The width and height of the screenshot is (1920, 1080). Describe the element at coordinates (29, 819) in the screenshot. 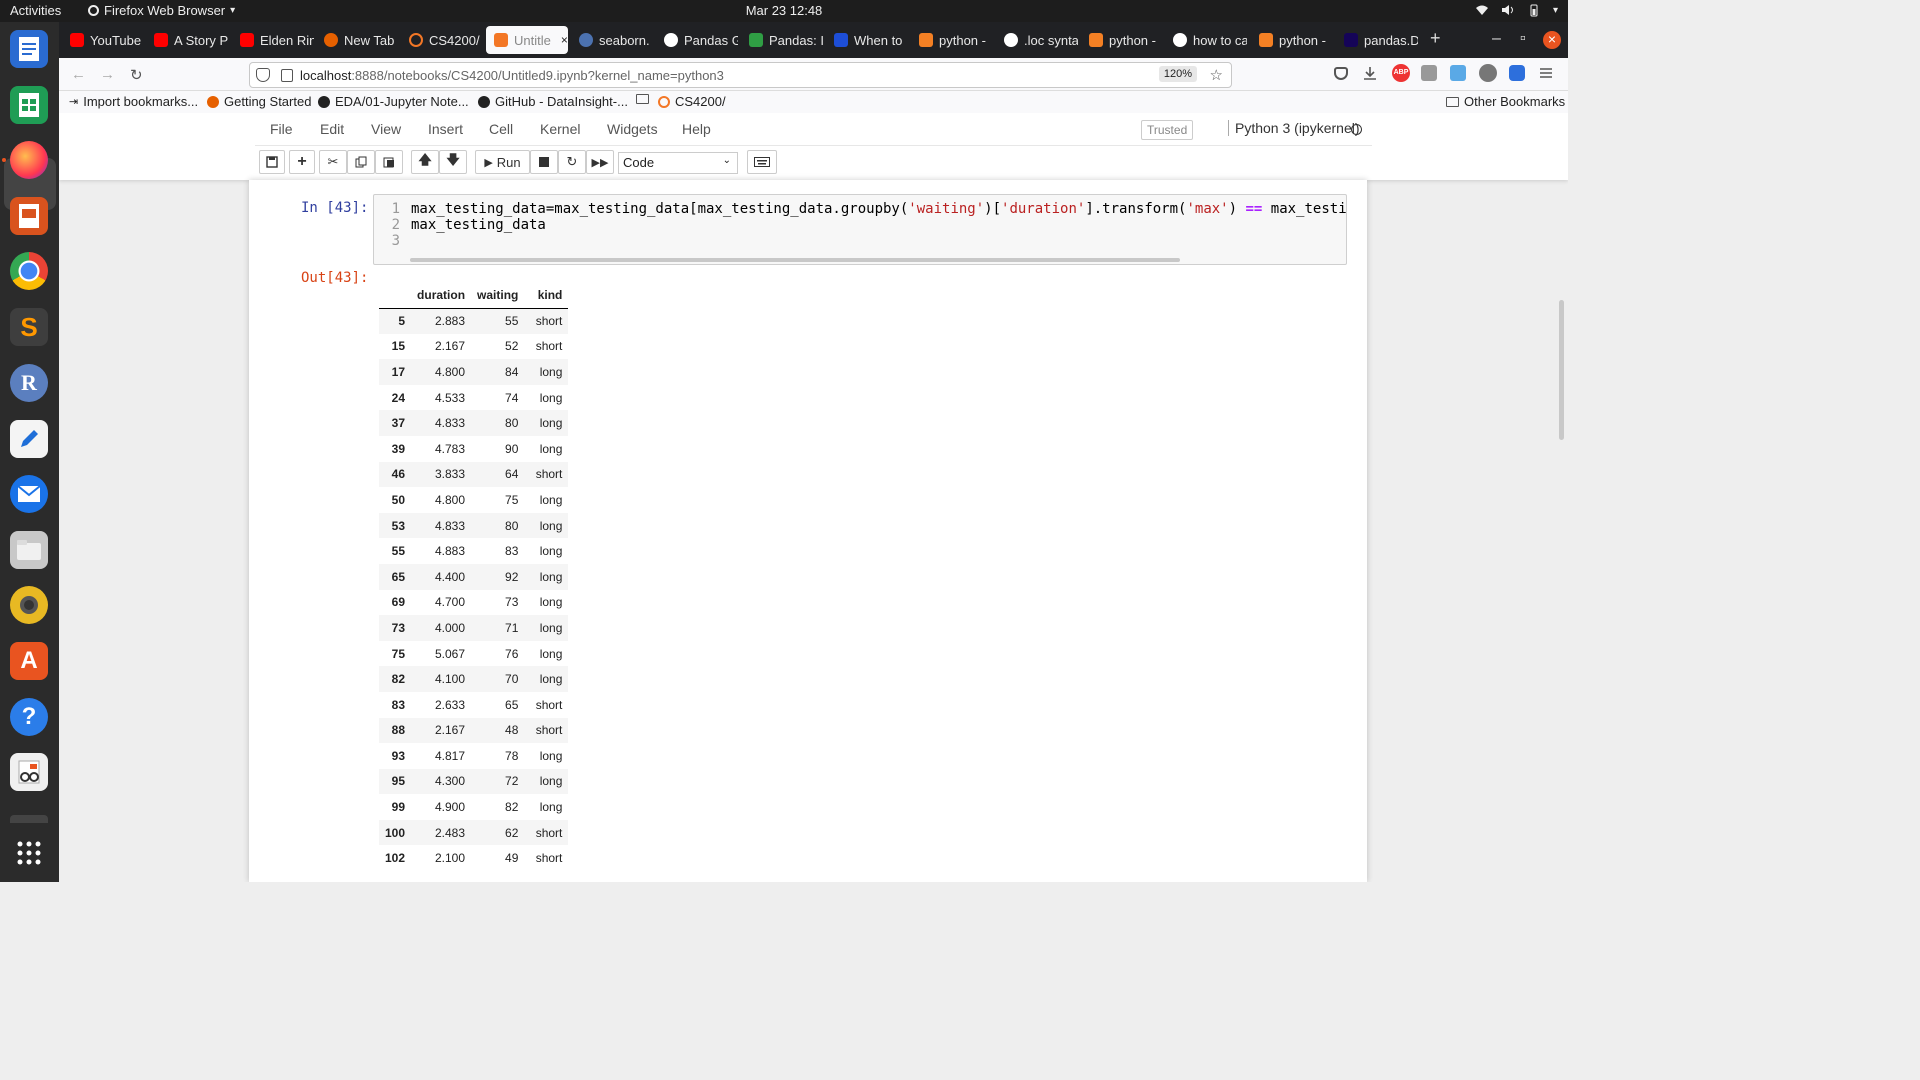

I see `terminal-icon-partial` at that location.